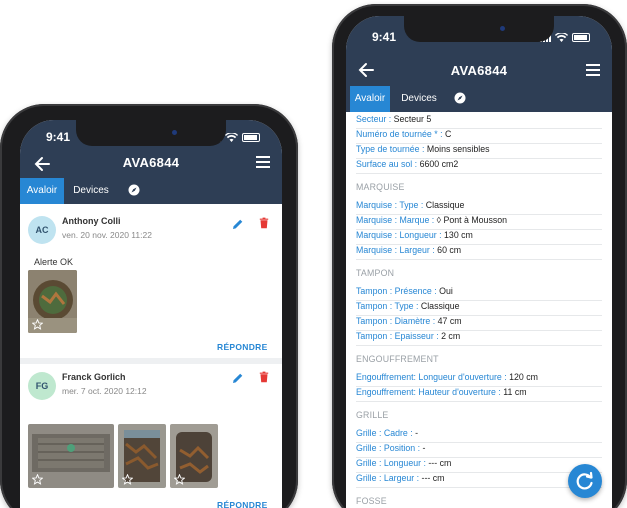  What do you see at coordinates (451, 336) in the screenshot?
I see `attribute-value: 2 cm` at bounding box center [451, 336].